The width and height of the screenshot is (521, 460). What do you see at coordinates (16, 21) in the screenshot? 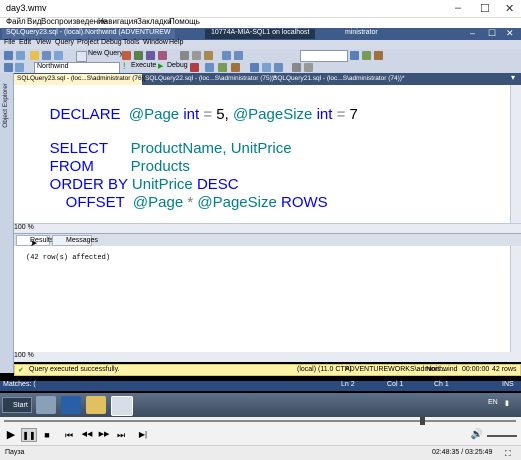
I see `menu-file: Файл` at bounding box center [16, 21].